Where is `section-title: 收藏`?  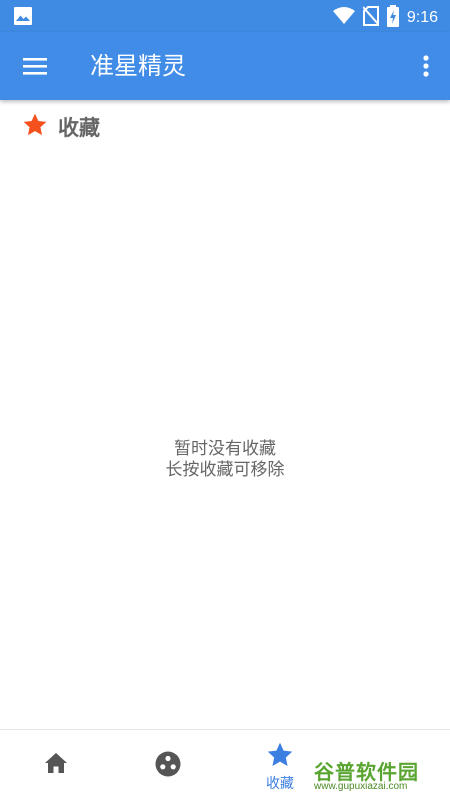
section-title: 收藏 is located at coordinates (79, 128).